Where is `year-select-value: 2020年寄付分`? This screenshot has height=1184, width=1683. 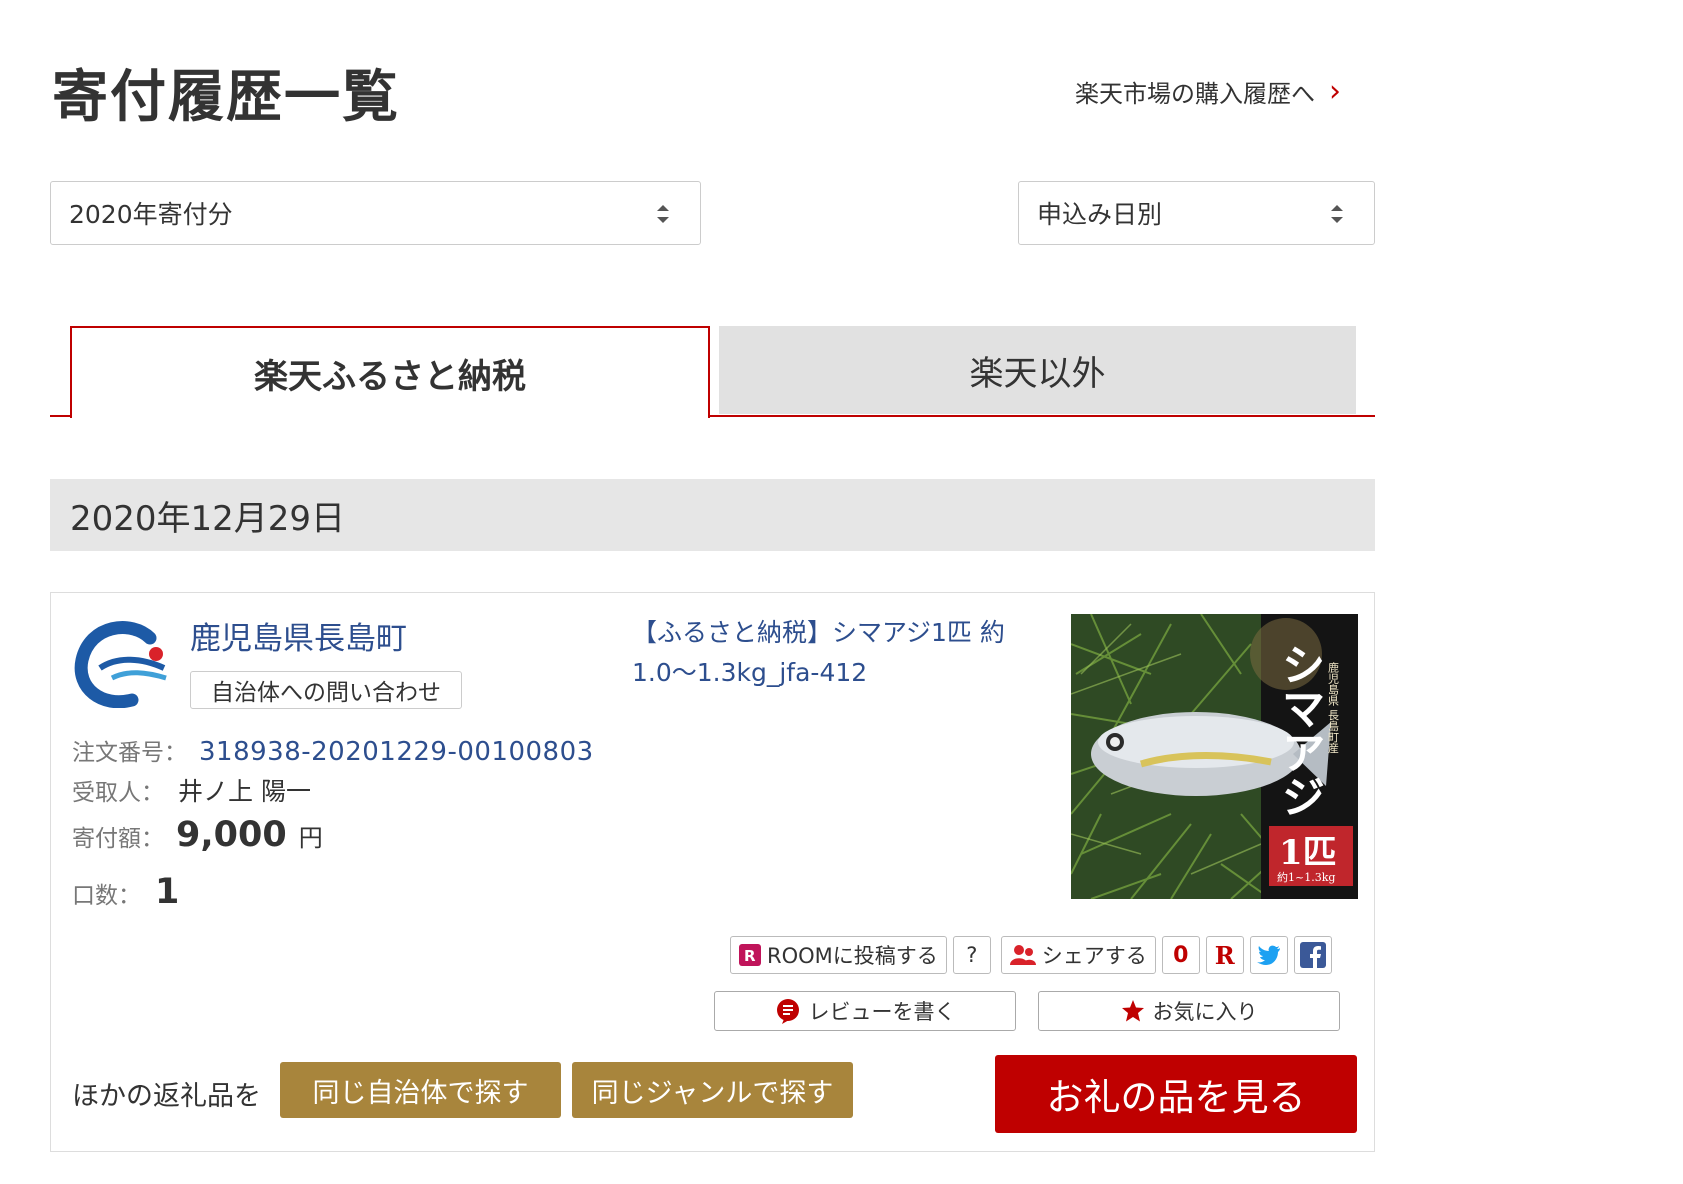
year-select-value: 2020年寄付分 is located at coordinates (151, 214).